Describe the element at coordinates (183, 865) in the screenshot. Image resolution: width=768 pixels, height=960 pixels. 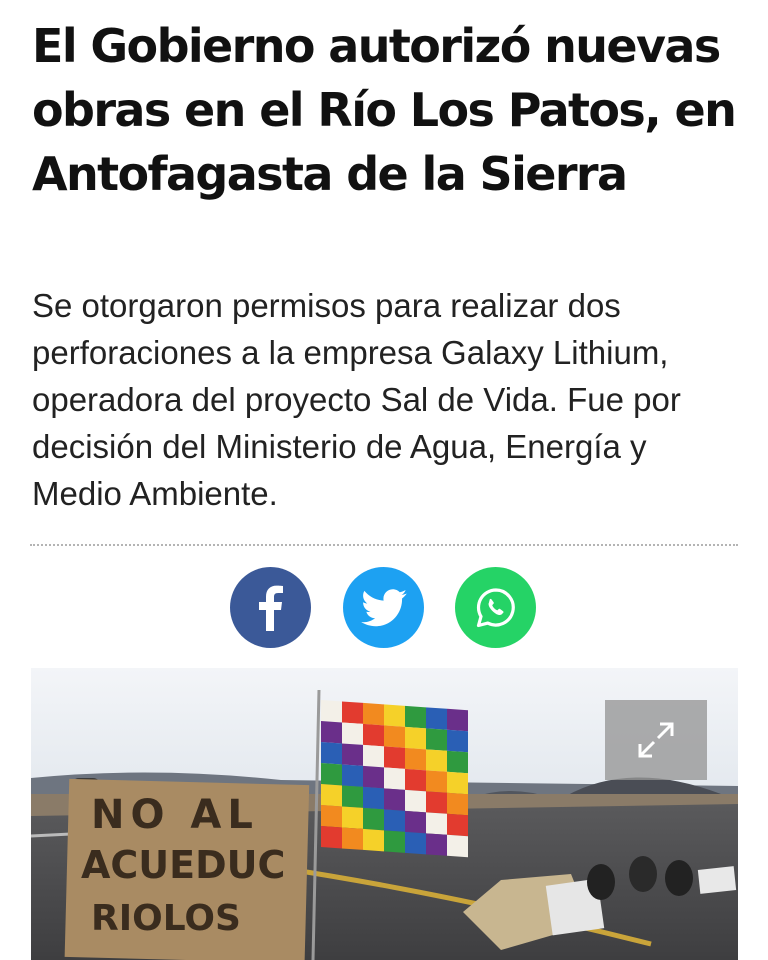
I see `svg-text: ACUEDUC` at that location.